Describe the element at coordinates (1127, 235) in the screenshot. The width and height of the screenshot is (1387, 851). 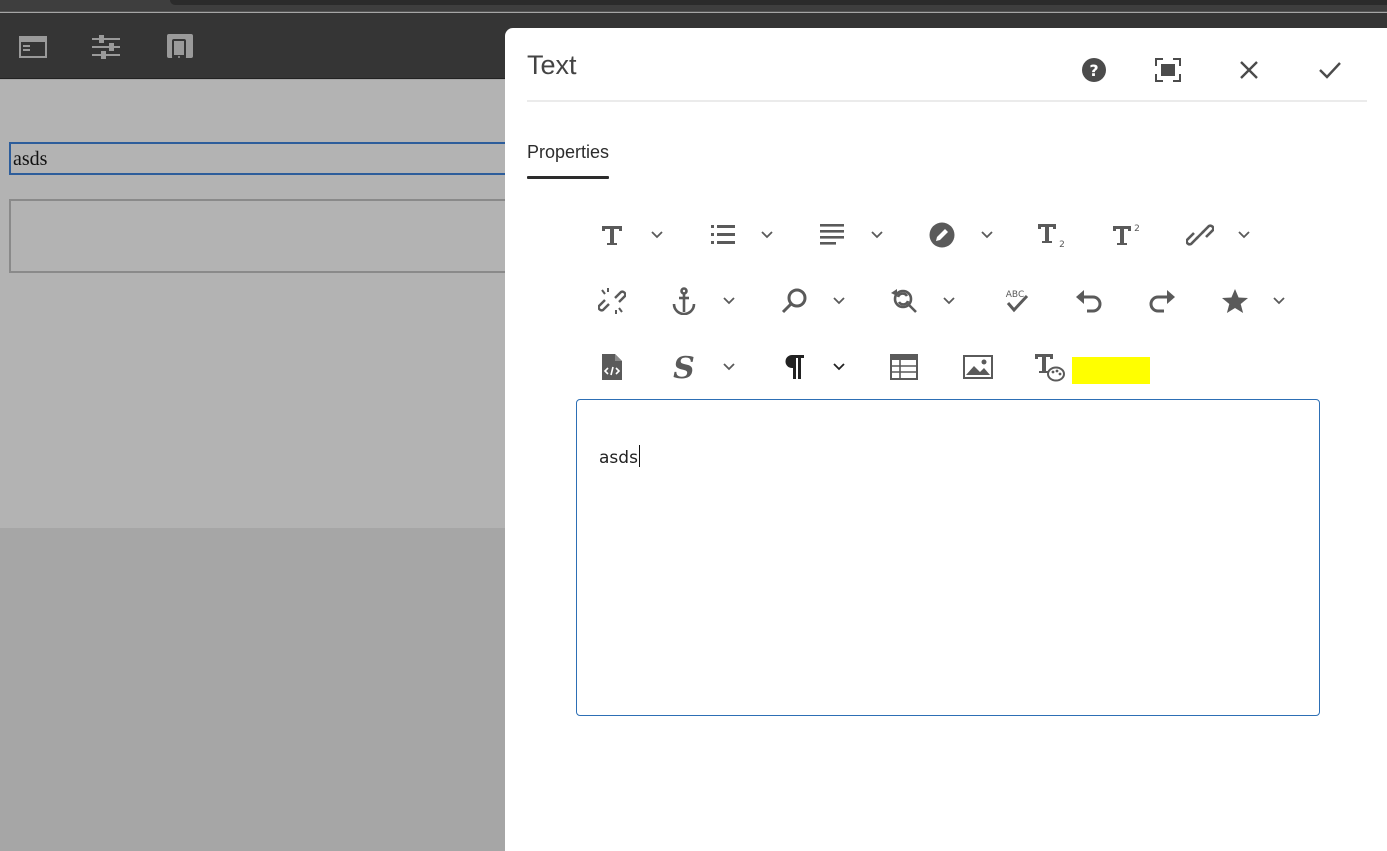
I see `superscript-icon: 2` at that location.